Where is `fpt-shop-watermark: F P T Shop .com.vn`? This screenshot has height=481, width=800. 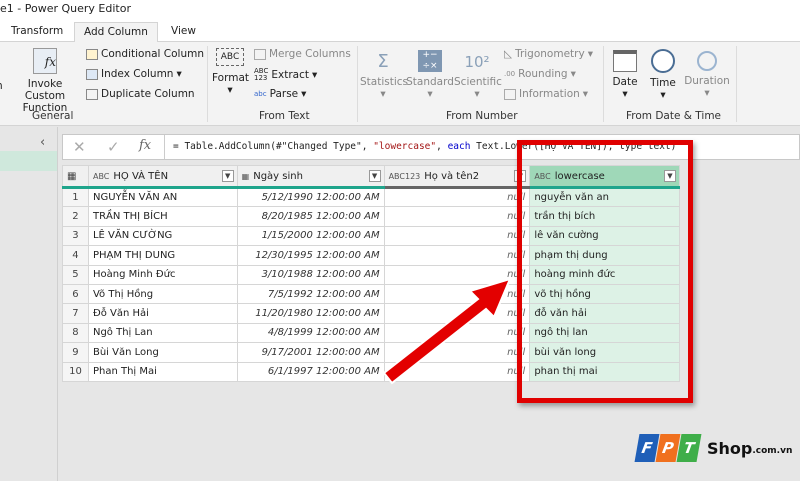
fpt-shop-watermark: F P T Shop .com.vn is located at coordinates (713, 448).